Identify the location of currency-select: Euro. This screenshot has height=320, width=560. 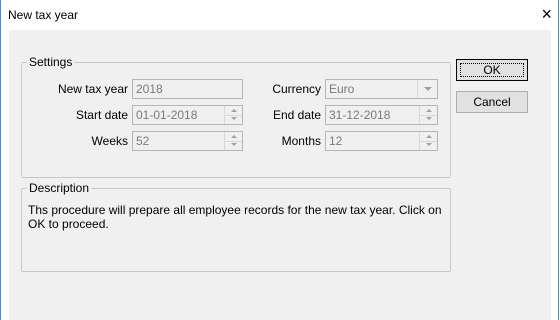
(381, 89).